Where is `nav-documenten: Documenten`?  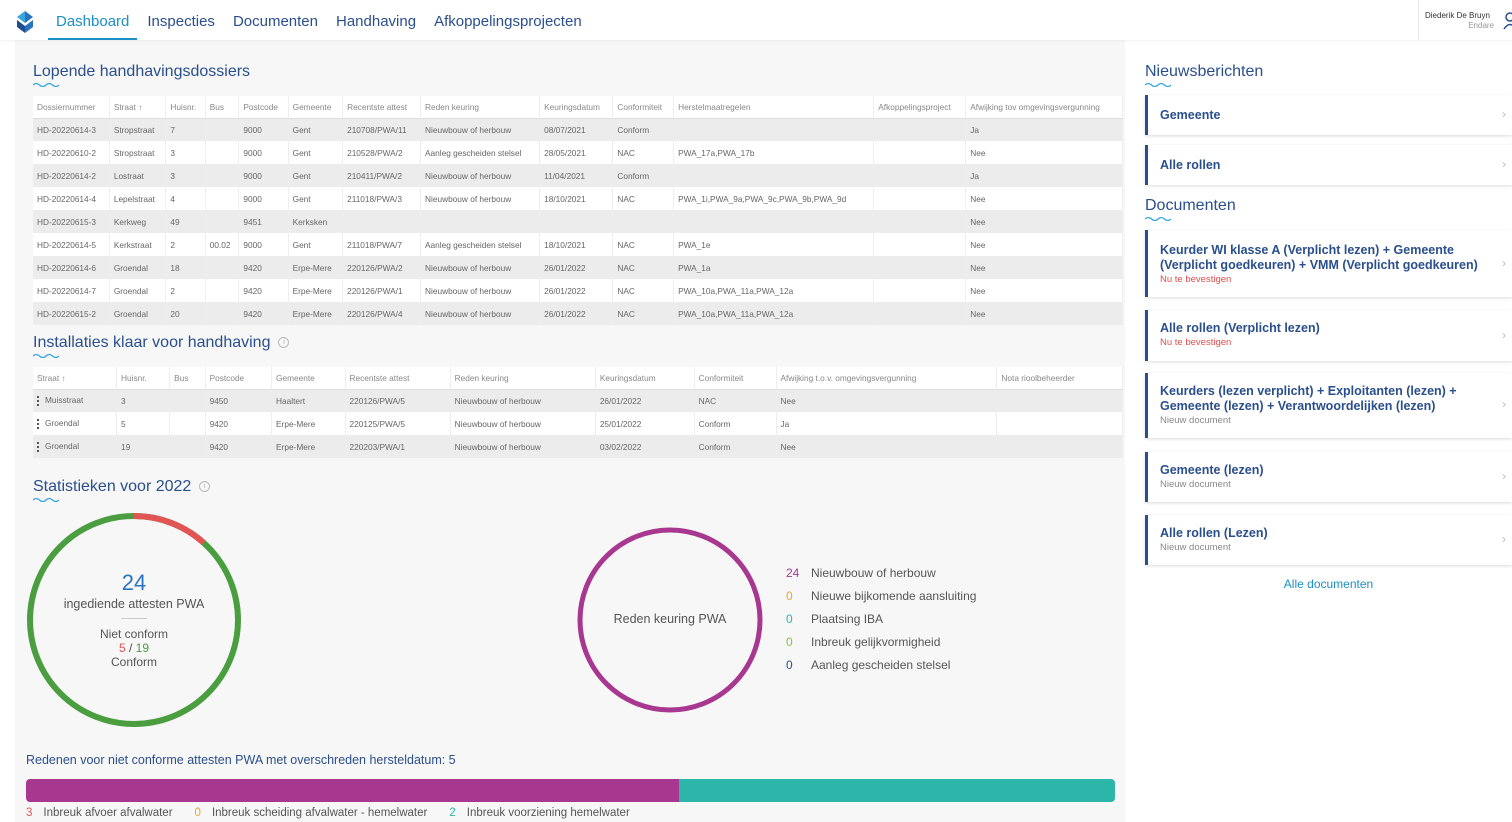 nav-documenten: Documenten is located at coordinates (275, 20).